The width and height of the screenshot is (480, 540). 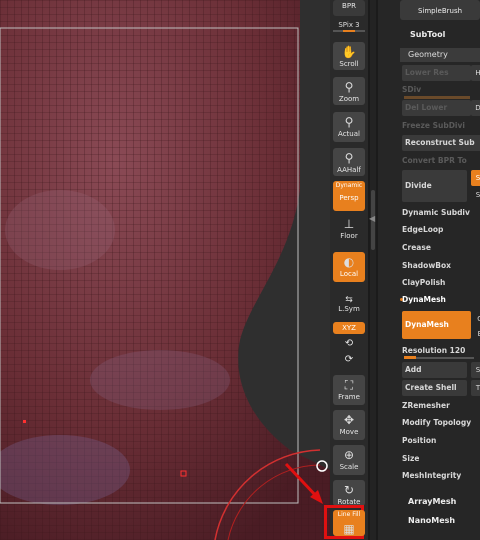 What do you see at coordinates (476, 334) in the screenshot?
I see `blur-toggle: B` at bounding box center [476, 334].